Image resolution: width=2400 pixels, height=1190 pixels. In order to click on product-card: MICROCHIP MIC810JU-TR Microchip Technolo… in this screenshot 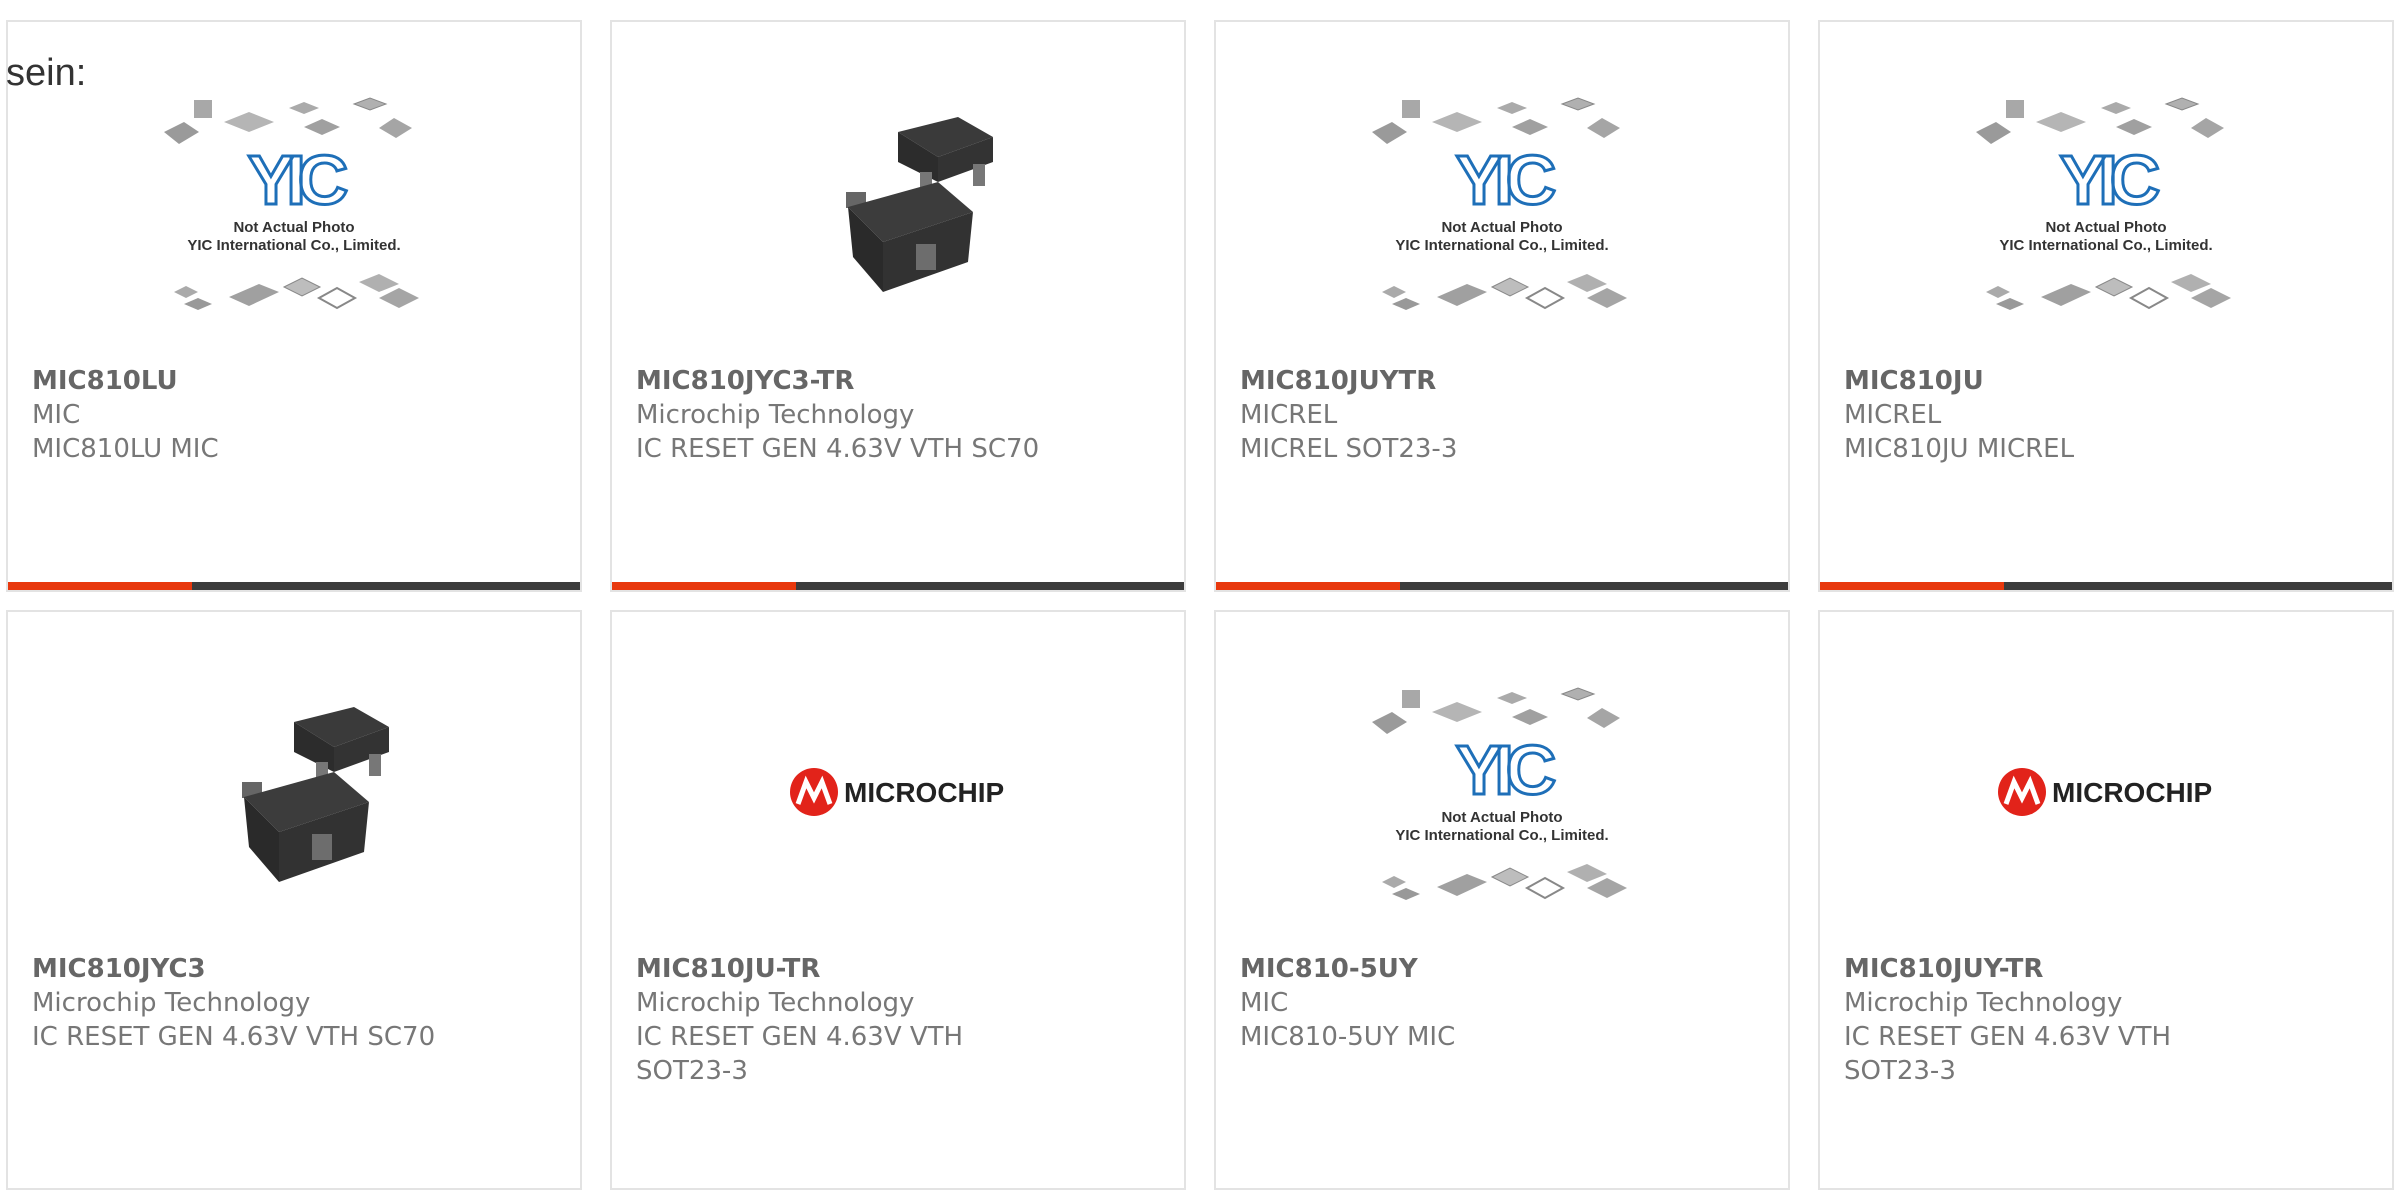, I will do `click(898, 900)`.